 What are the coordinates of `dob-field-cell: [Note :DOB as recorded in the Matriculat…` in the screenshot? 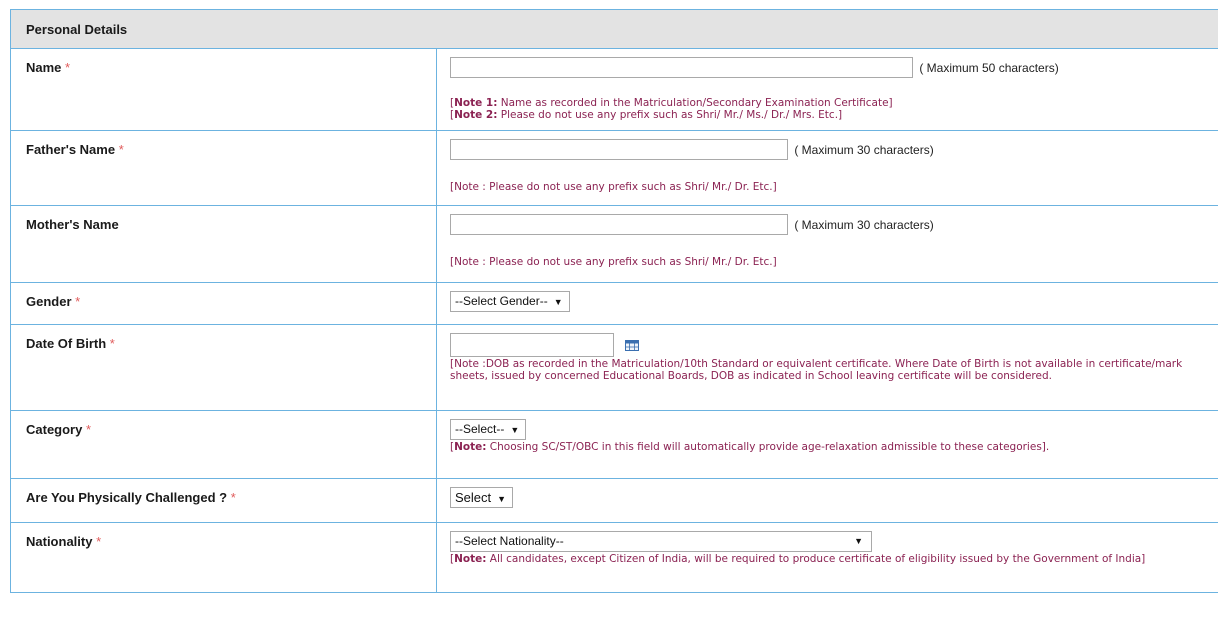 It's located at (827, 367).